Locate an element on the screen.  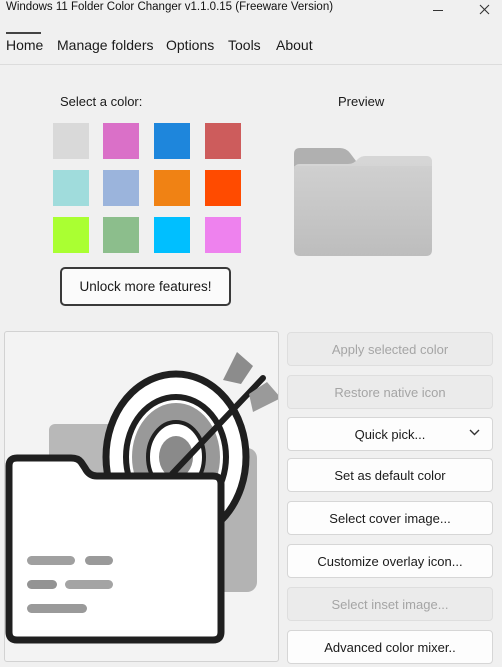
minimize-button is located at coordinates (438, 9).